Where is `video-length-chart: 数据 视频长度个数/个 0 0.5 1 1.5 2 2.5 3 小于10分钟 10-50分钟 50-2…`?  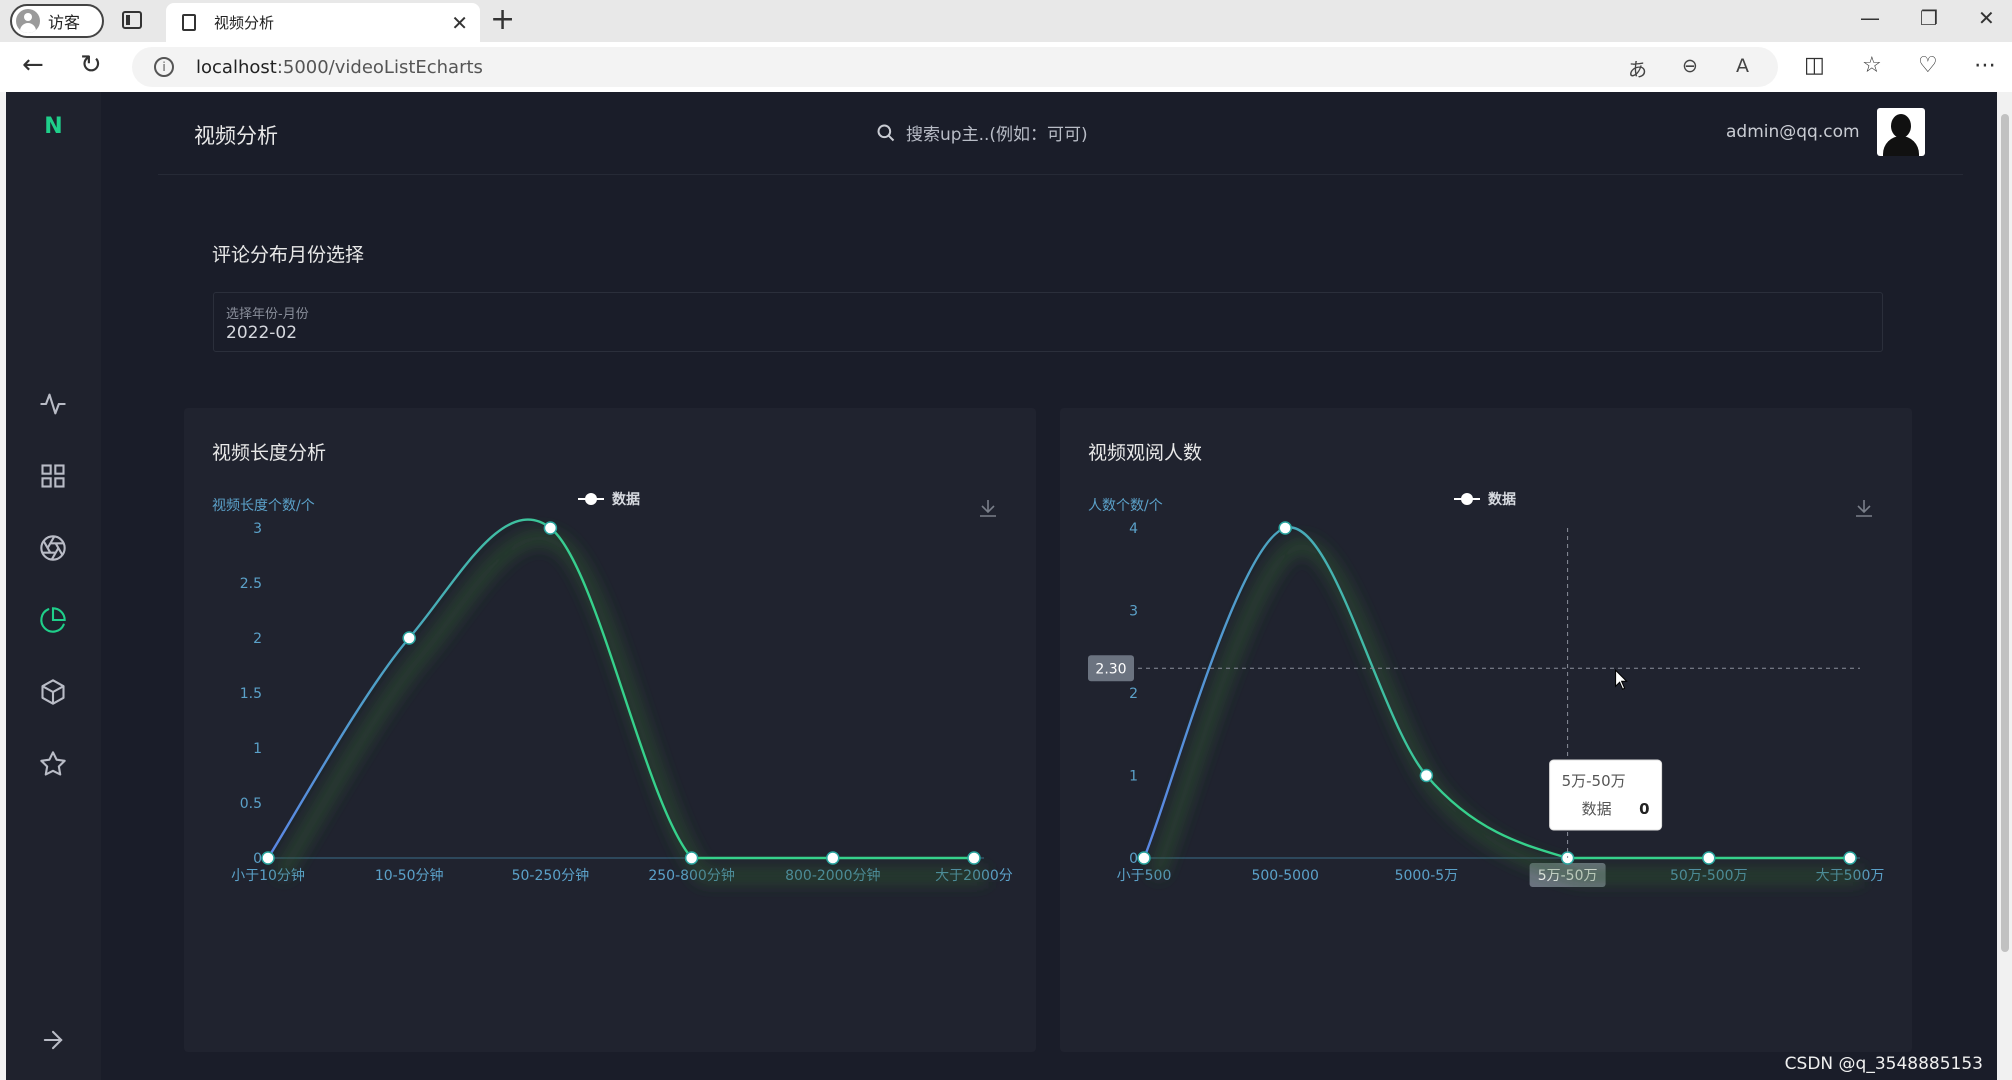
video-length-chart: 数据 视频长度个数/个 0 0.5 1 1.5 2 2.5 3 小于10分钟 10-50分钟 50-2… is located at coordinates (612, 687).